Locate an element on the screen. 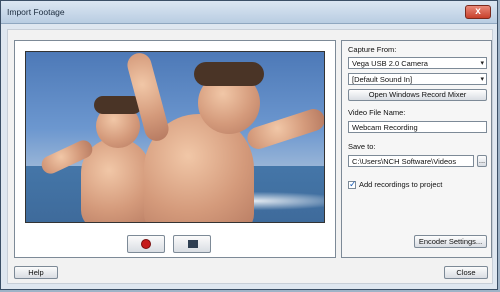 The width and height of the screenshot is (500, 292). audio-device-select: [Default Sound In] ▾ is located at coordinates (417, 79).